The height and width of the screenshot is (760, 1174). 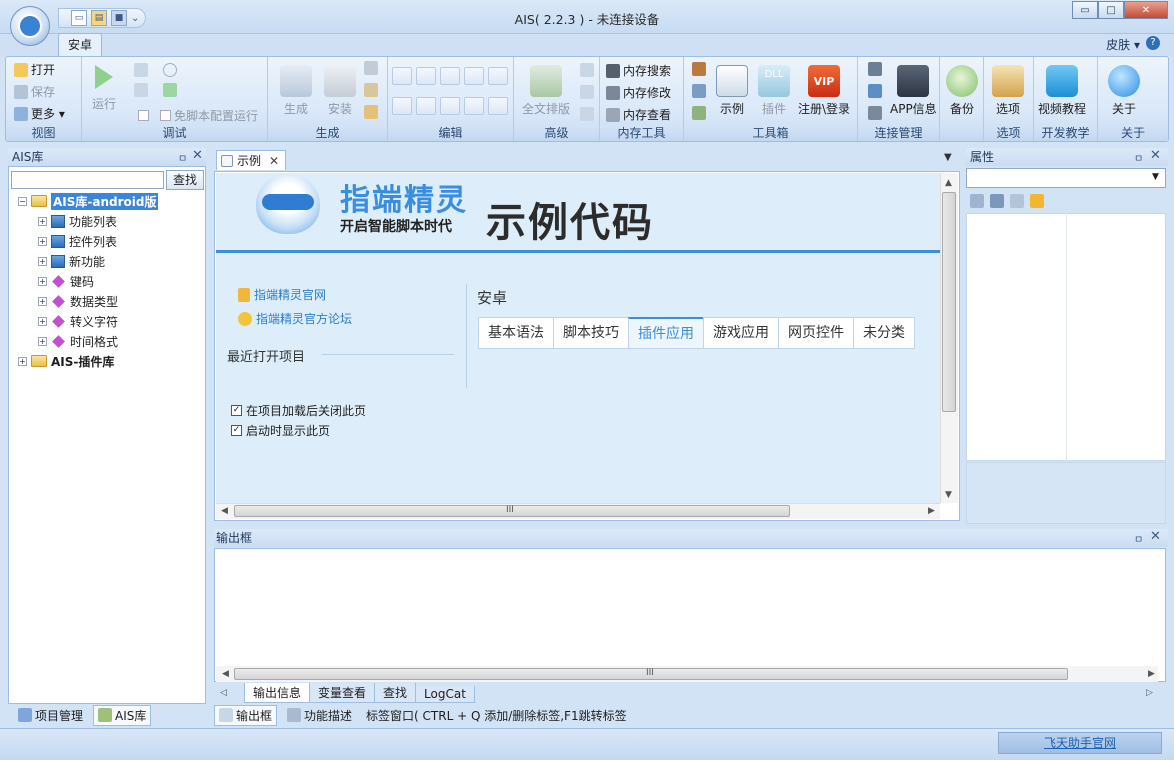 What do you see at coordinates (1124, 91) in the screenshot?
I see `about-button: 关于` at bounding box center [1124, 91].